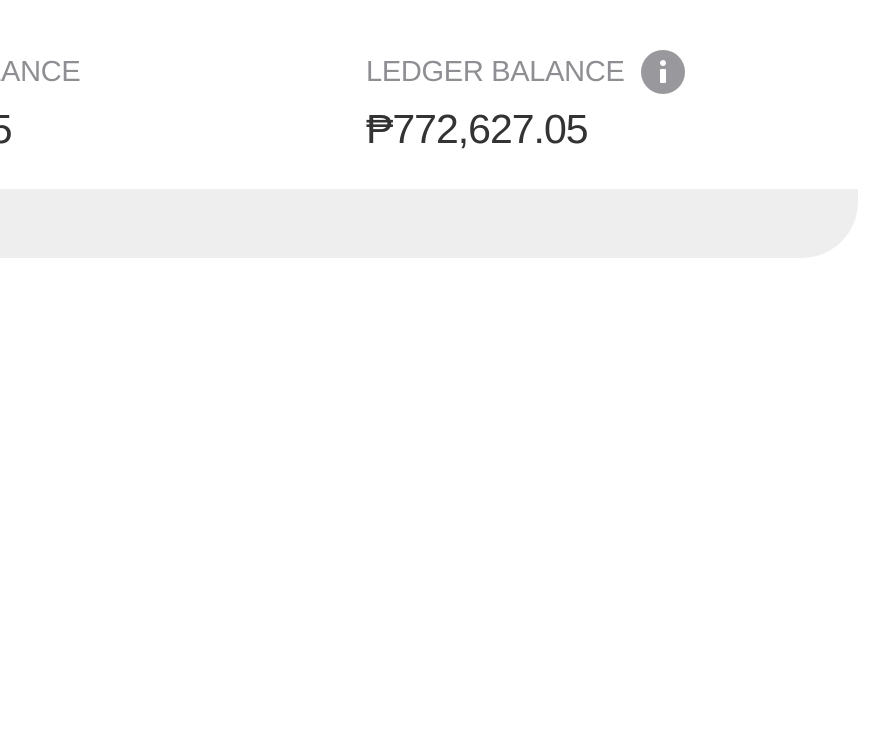 This screenshot has height=750, width=894. Describe the element at coordinates (40, 101) in the screenshot. I see `available-balance-section: AVAILABLE BALANCE ₱772,627.05` at that location.